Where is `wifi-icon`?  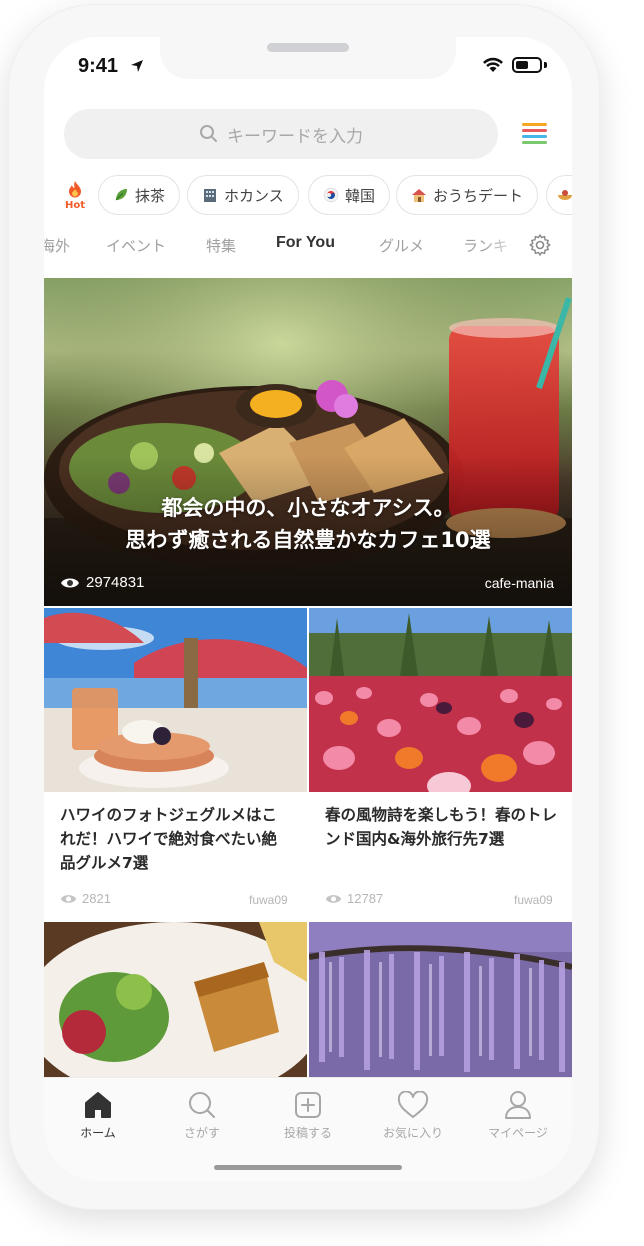 wifi-icon is located at coordinates (493, 64).